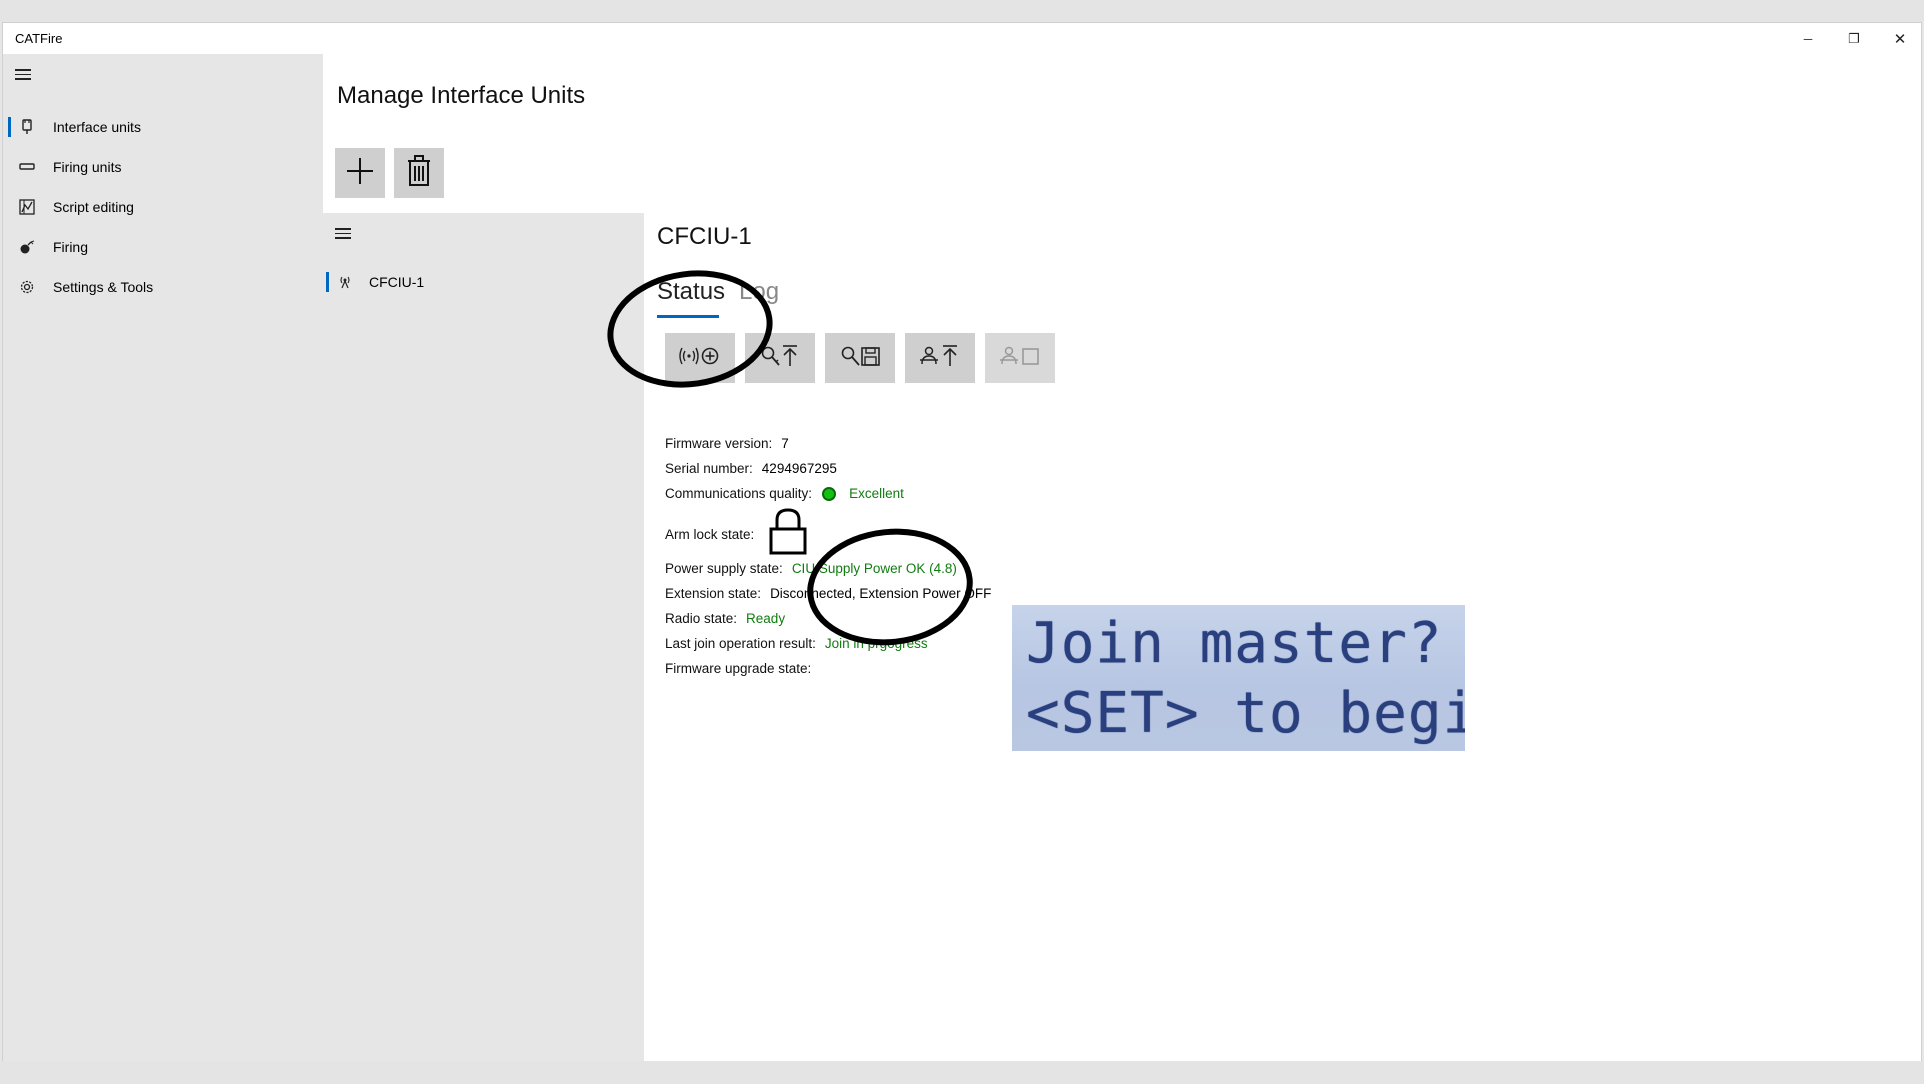 Image resolution: width=1924 pixels, height=1084 pixels. What do you see at coordinates (829, 493) in the screenshot?
I see `status-dot-icon` at bounding box center [829, 493].